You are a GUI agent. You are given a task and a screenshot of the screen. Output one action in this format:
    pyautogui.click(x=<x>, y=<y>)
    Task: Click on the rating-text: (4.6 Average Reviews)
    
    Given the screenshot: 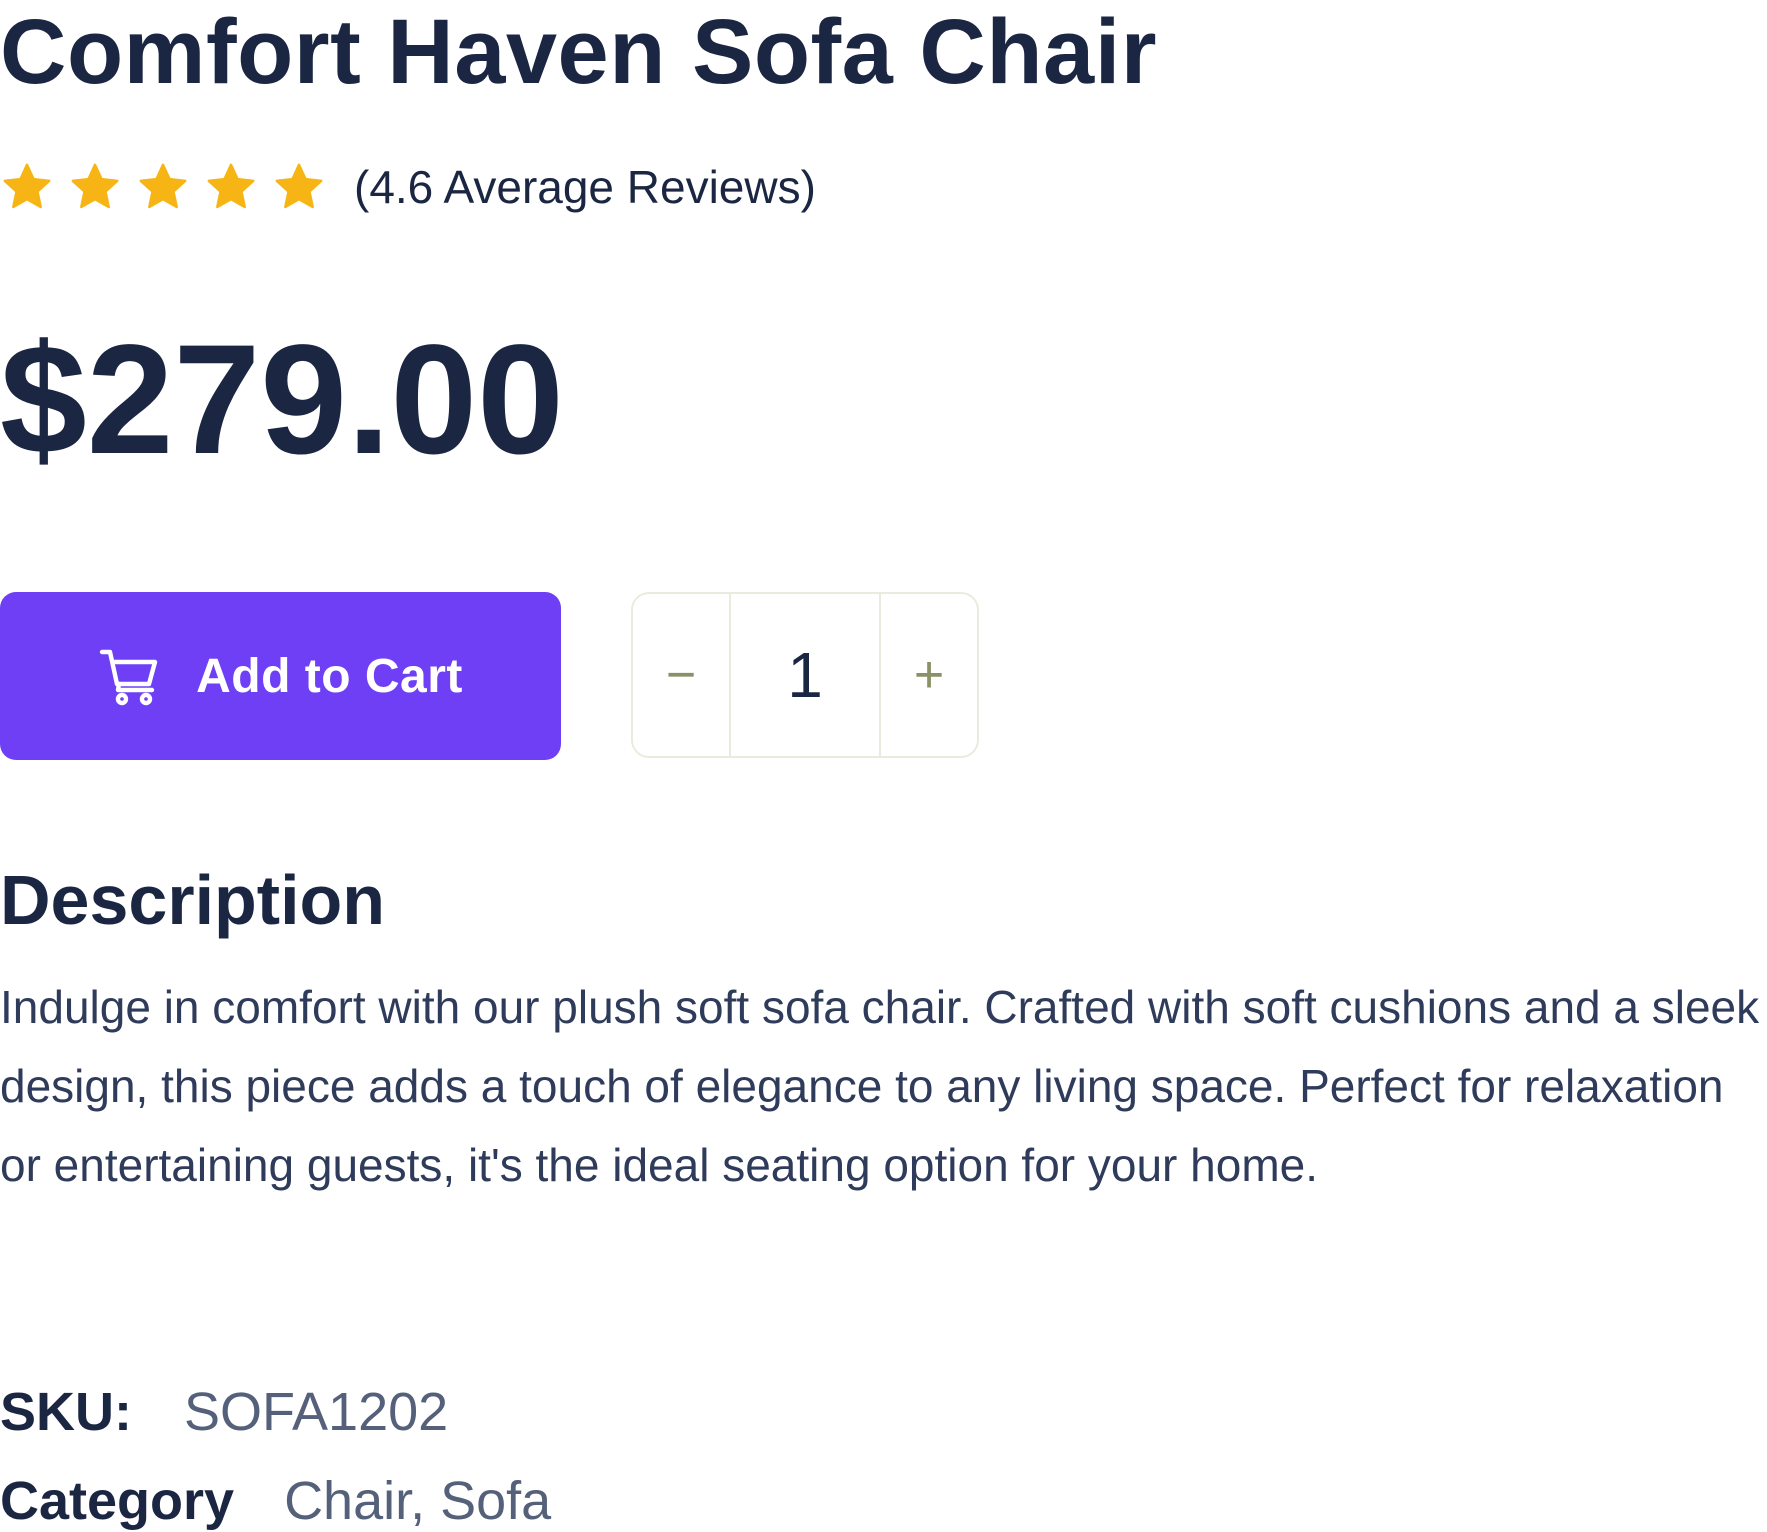 What is the action you would take?
    pyautogui.click(x=585, y=187)
    